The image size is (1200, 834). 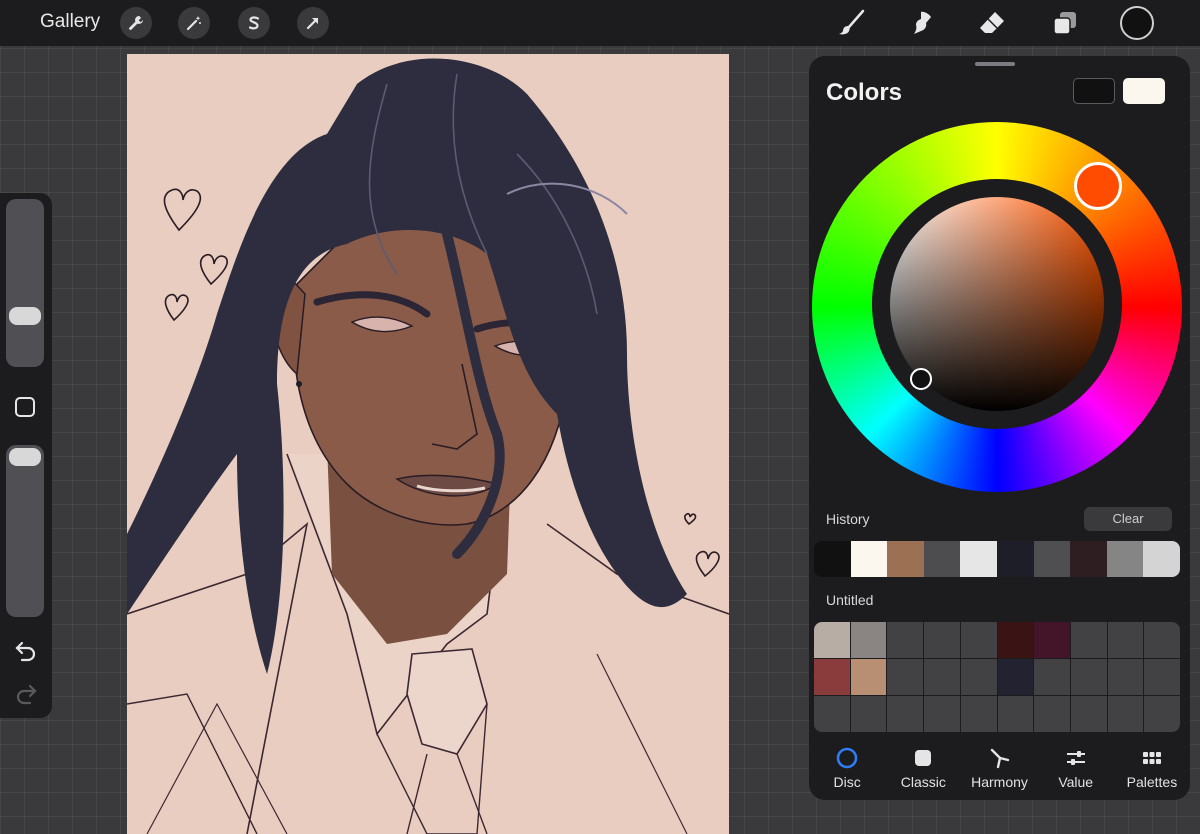 I want to click on opacity-thumb, so click(x=25, y=457).